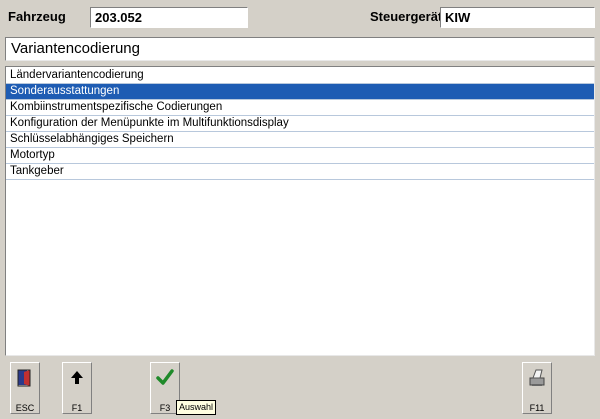  I want to click on printer-icon, so click(537, 381).